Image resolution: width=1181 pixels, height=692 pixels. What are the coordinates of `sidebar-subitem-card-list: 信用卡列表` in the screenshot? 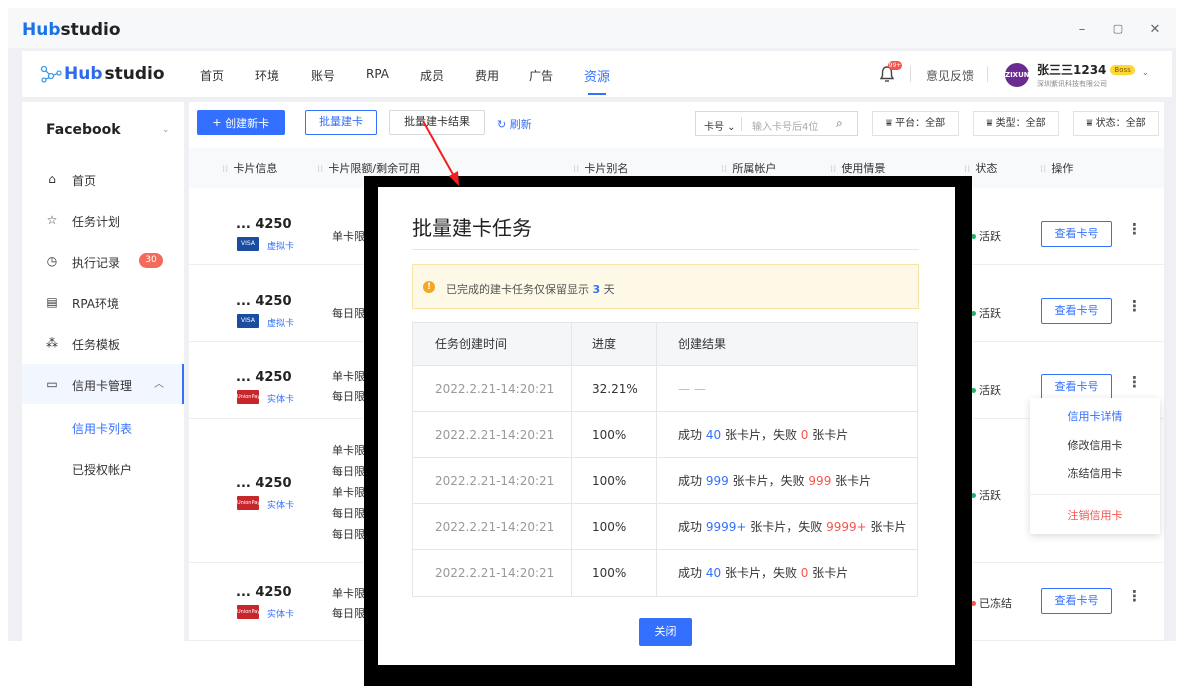 It's located at (102, 428).